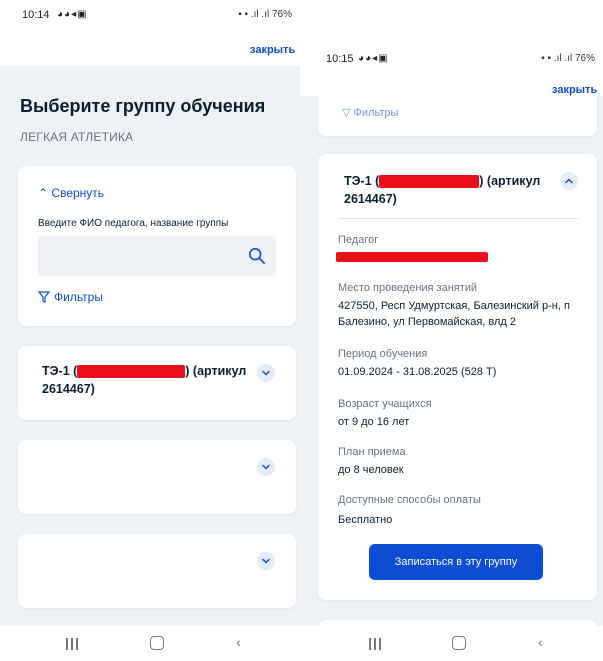 This screenshot has width=603, height=661. What do you see at coordinates (133, 223) in the screenshot?
I see `search-label: Введите ФИО педагога, название группы` at bounding box center [133, 223].